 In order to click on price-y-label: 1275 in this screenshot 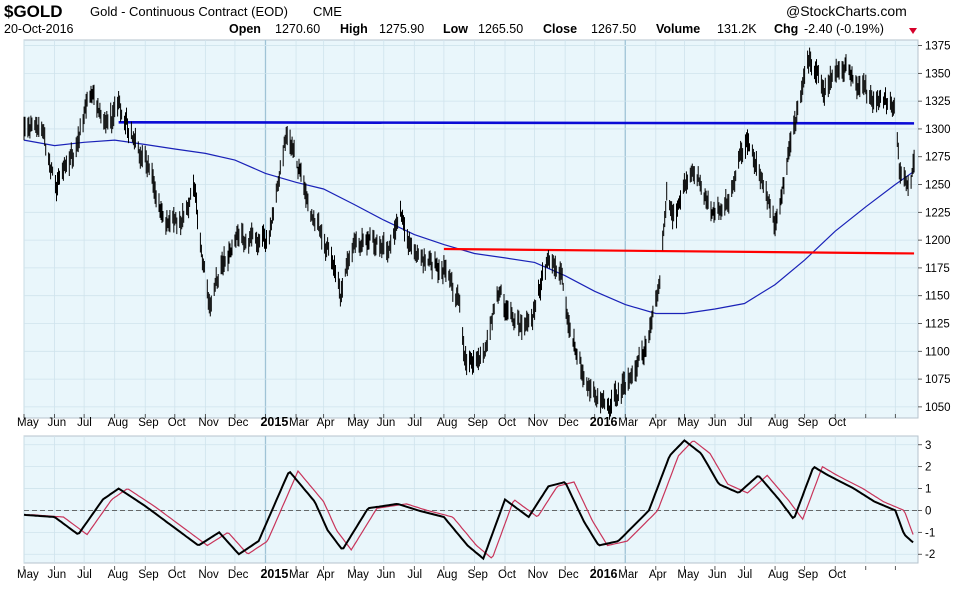, I will do `click(938, 158)`.